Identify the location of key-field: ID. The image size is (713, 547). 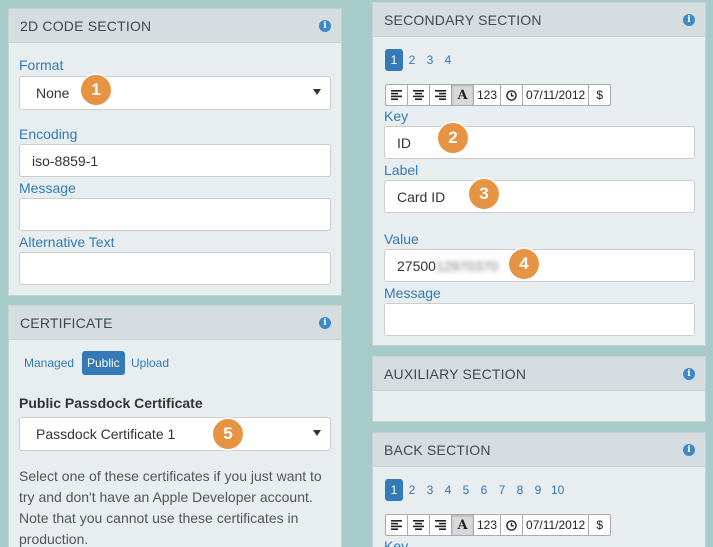
(539, 142).